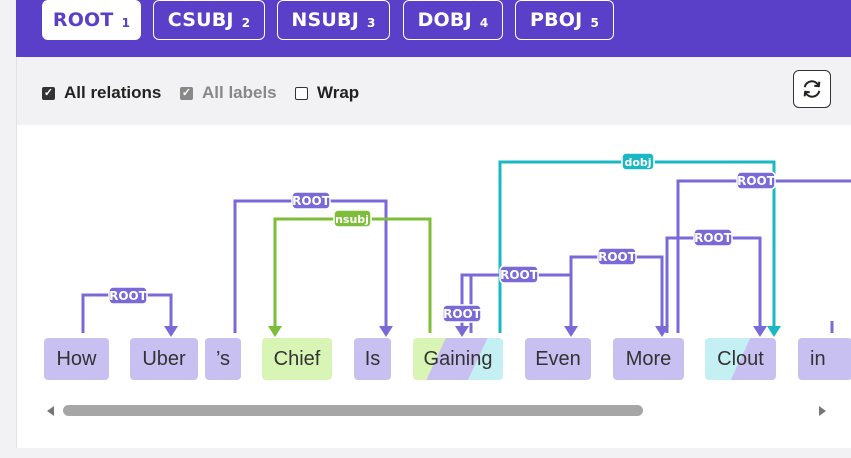 The width and height of the screenshot is (851, 458). I want to click on relation-tab-bar: ROOT 1 CSUBJ 2 NSUBJ 3 DOBJ 4 PBOJ 5, so click(433, 28).